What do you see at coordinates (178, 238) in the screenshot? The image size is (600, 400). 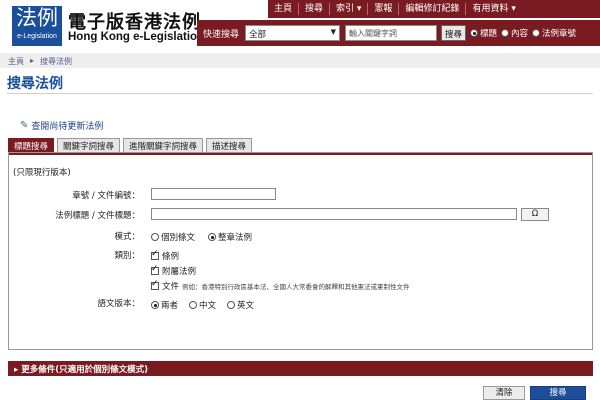 I see `mode-individual-label: 個別條文` at bounding box center [178, 238].